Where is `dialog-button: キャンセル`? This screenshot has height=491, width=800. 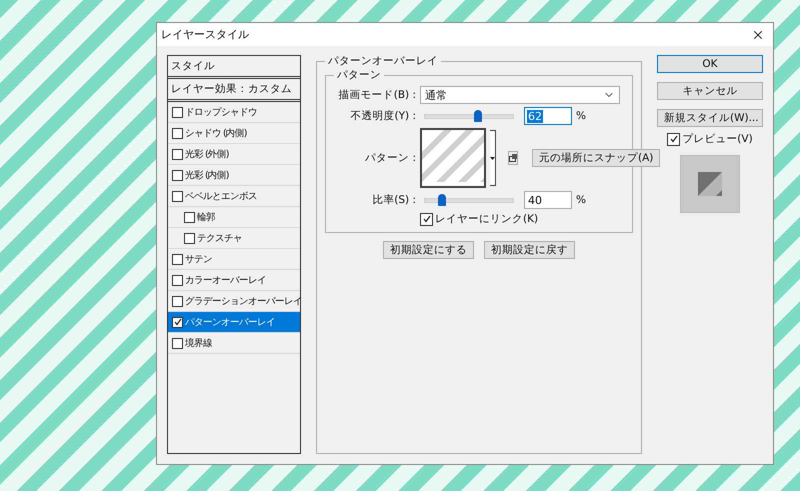 dialog-button: キャンセル is located at coordinates (710, 91).